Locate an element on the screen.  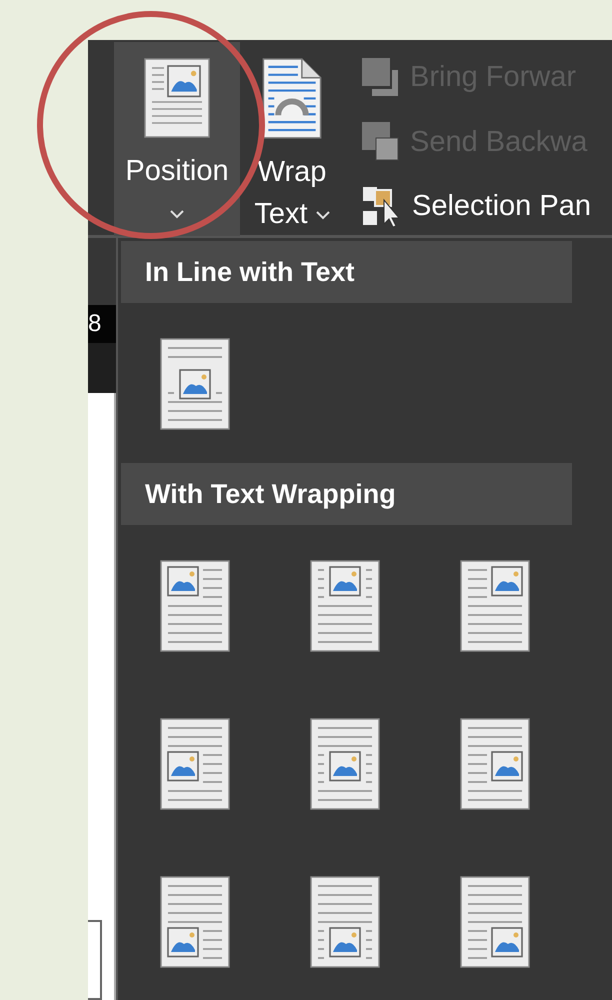
section-header: With Text Wrapping is located at coordinates (346, 494).